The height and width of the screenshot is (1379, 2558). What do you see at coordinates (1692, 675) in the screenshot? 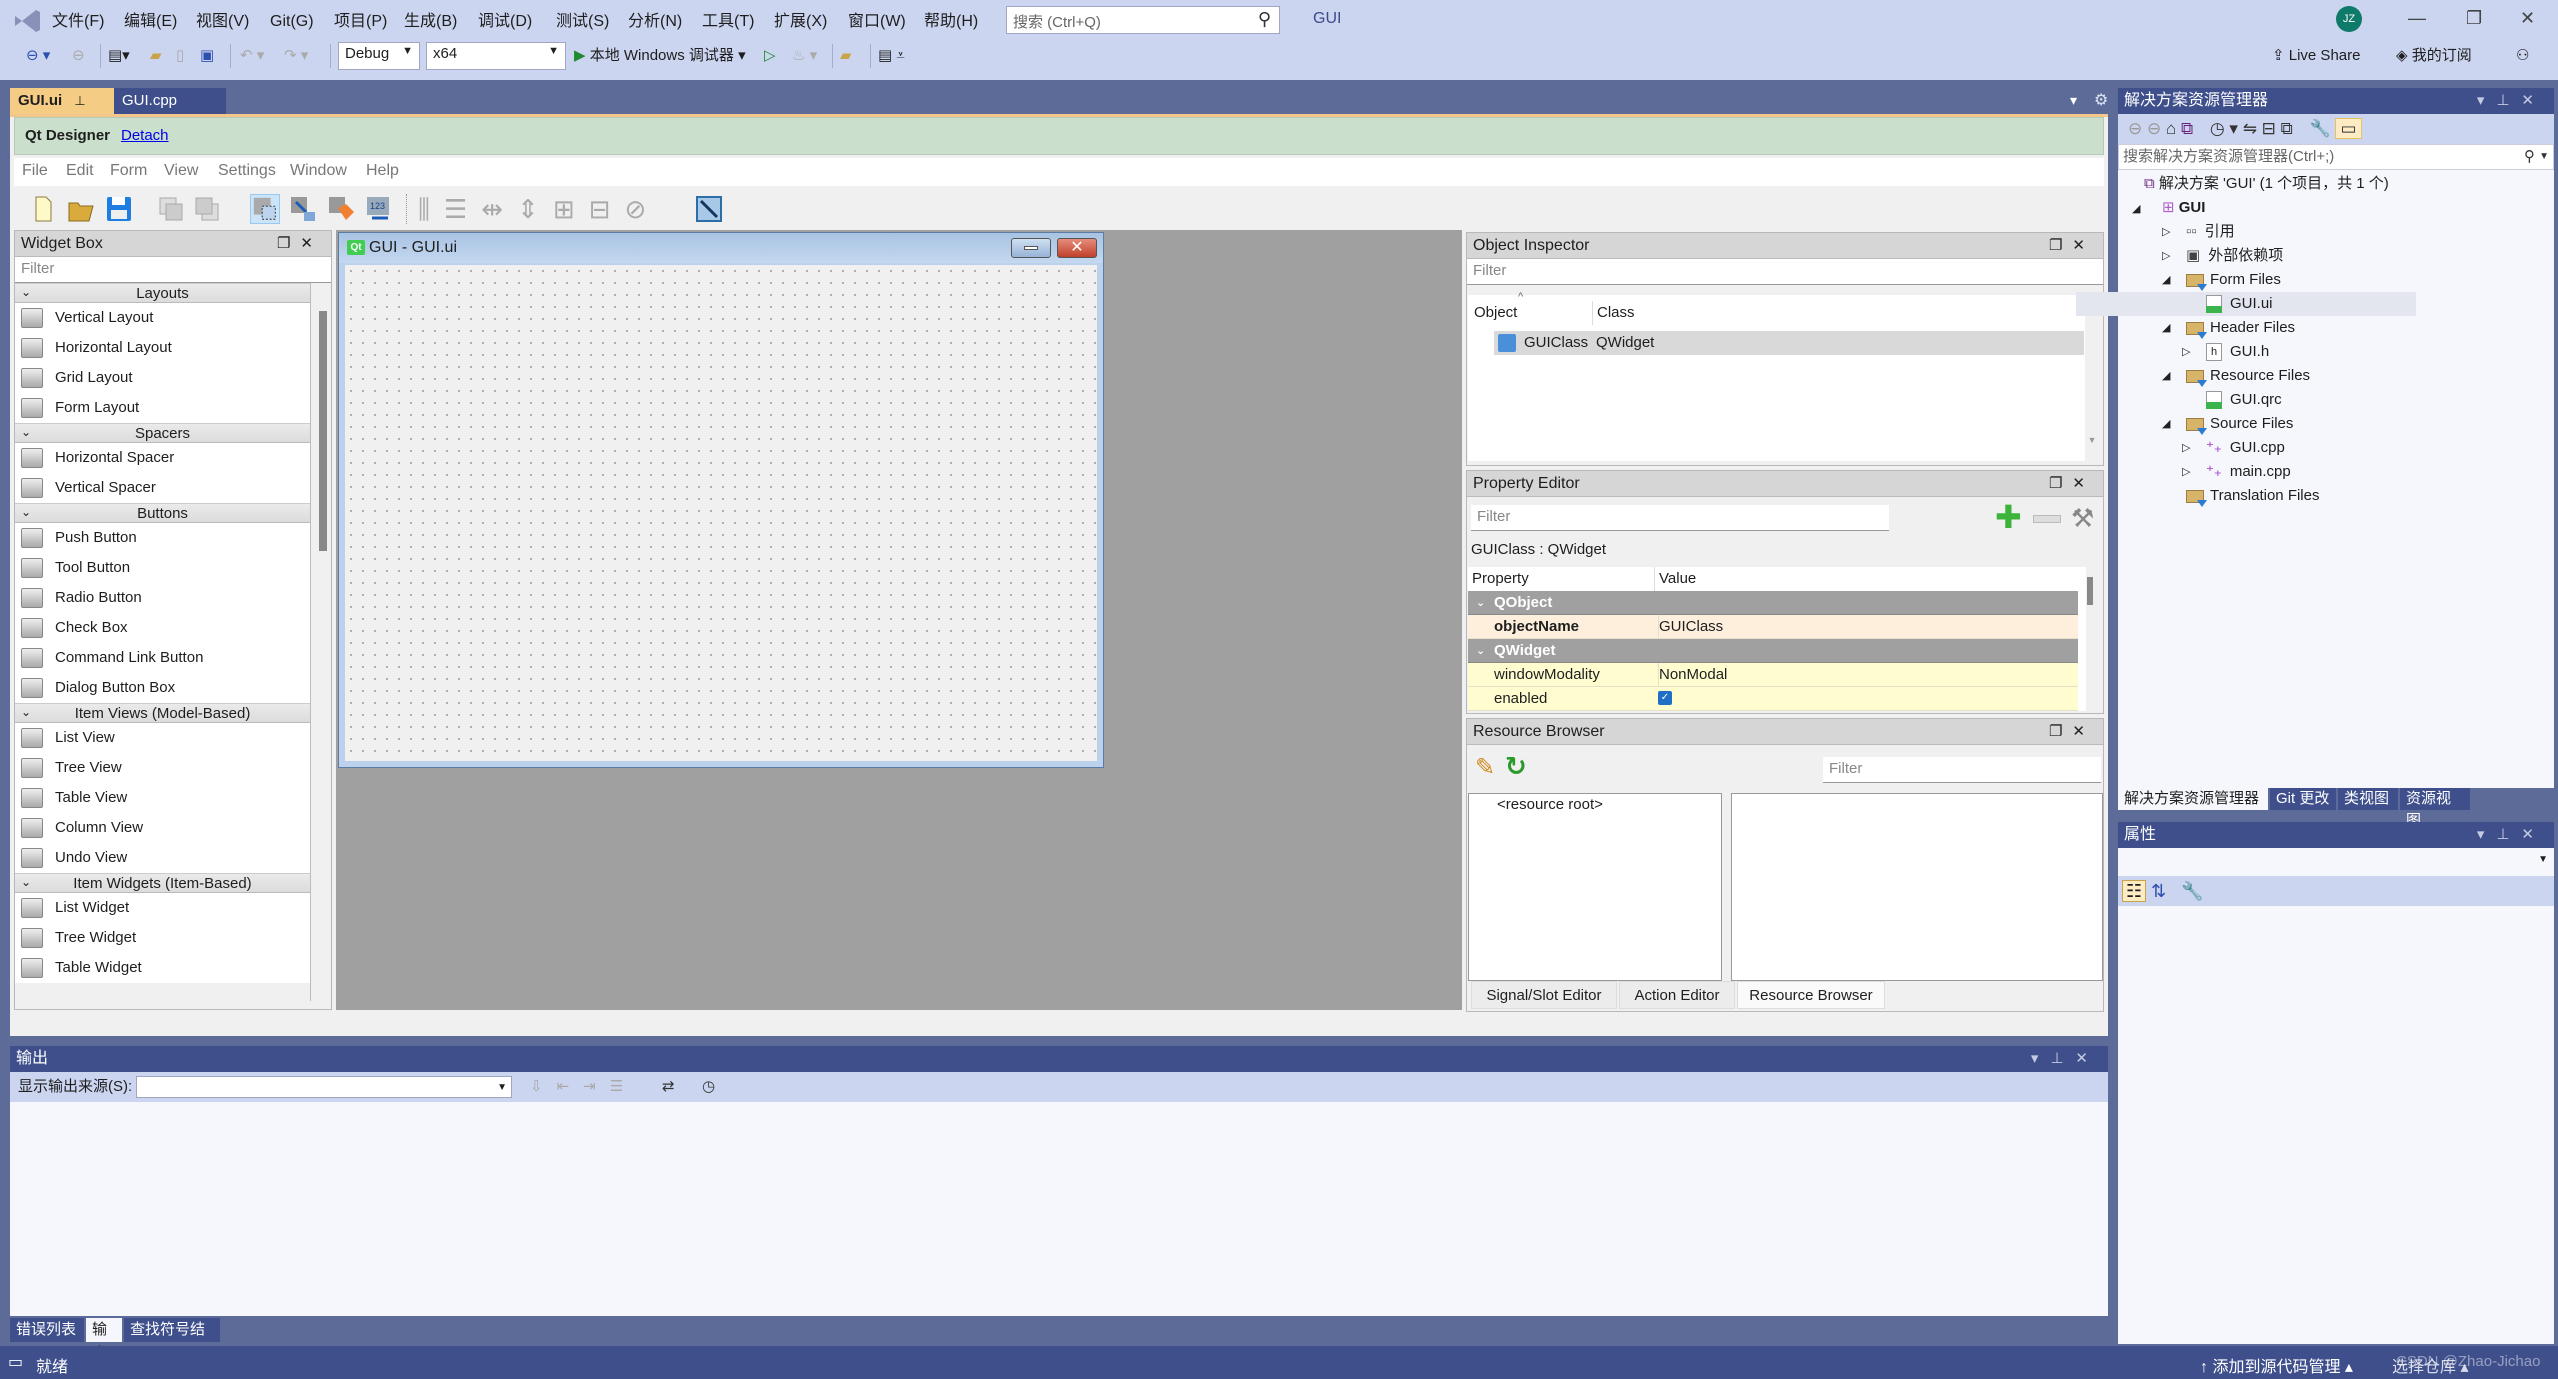
I see `property-value: NonModal` at bounding box center [1692, 675].